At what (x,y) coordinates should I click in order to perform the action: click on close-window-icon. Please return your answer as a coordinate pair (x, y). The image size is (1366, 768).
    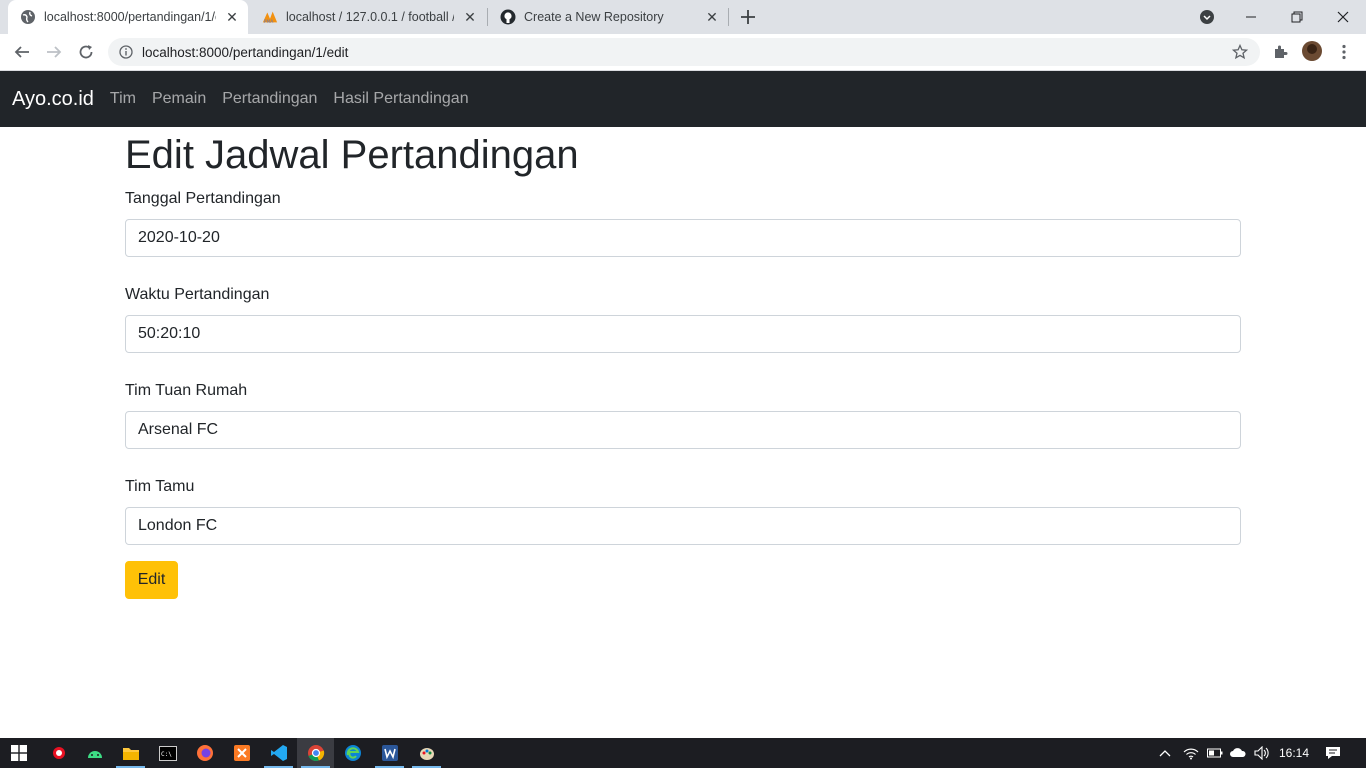
    Looking at the image, I should click on (1343, 17).